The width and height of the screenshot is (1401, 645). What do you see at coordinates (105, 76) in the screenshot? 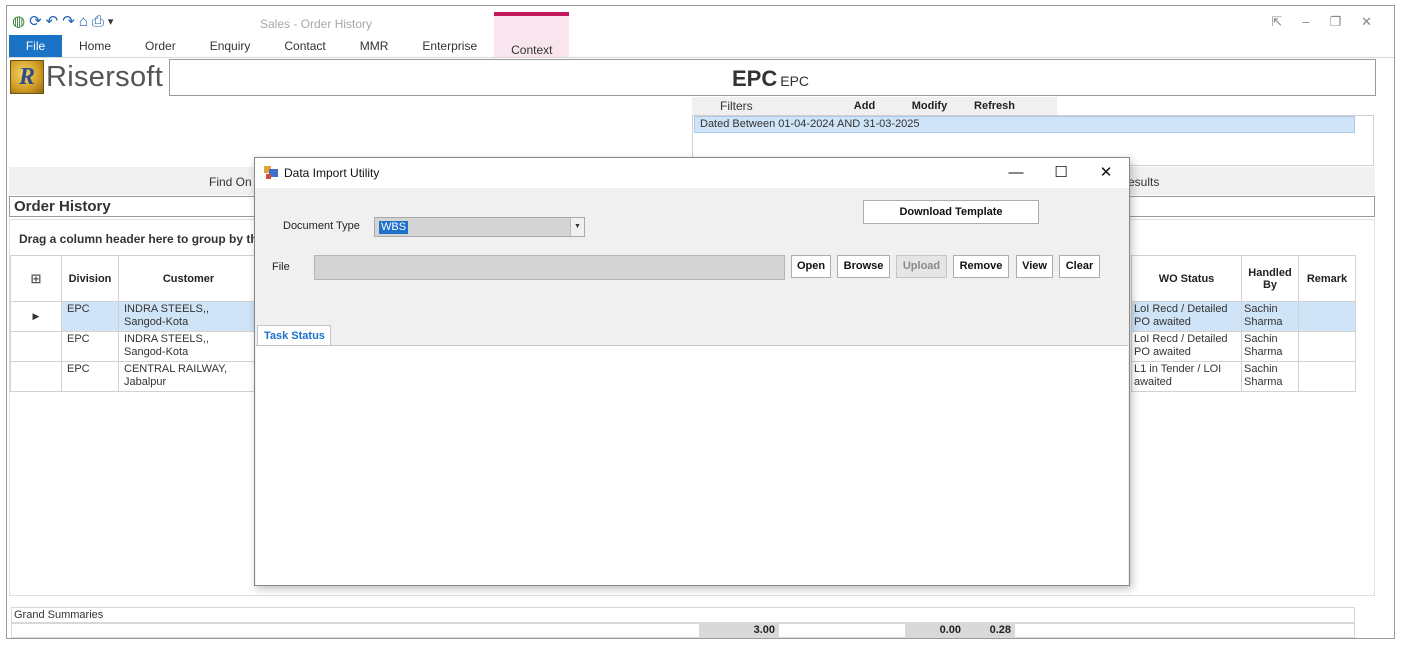
I see `logo-text: Risersoft` at bounding box center [105, 76].